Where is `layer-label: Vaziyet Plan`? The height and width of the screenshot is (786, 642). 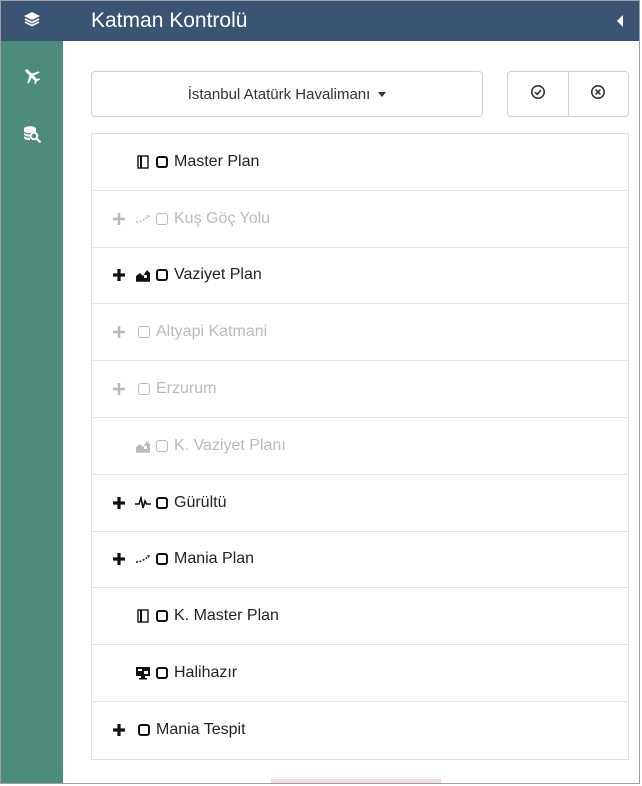
layer-label: Vaziyet Plan is located at coordinates (218, 275).